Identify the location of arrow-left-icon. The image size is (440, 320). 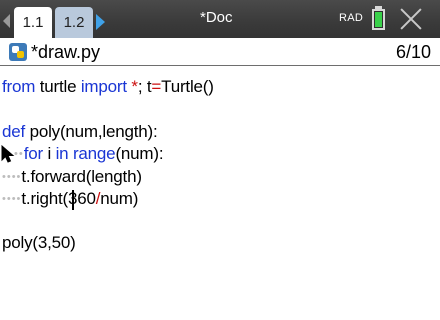
(6, 21).